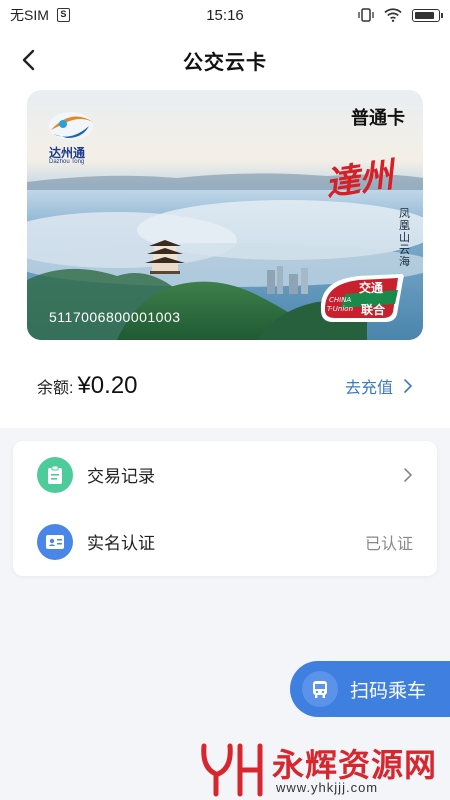 The image size is (450, 800). I want to click on card-type-label: 普通卡, so click(378, 118).